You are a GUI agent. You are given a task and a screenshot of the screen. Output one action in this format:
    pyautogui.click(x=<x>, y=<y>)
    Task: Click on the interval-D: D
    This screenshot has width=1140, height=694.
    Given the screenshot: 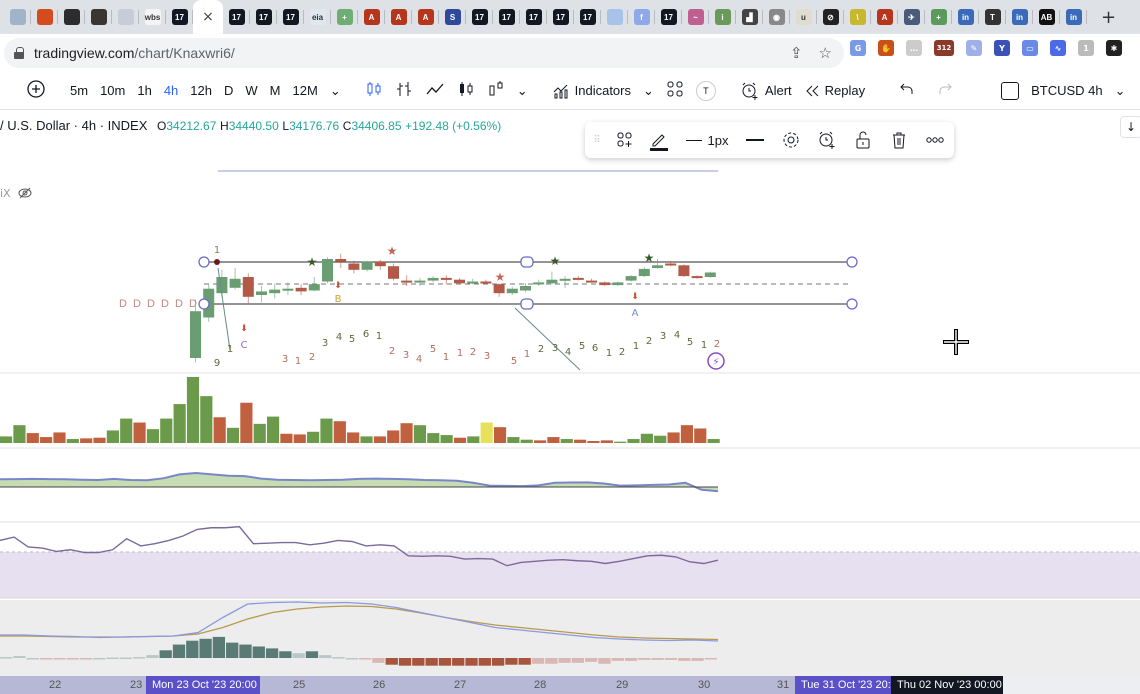 What is the action you would take?
    pyautogui.click(x=228, y=90)
    